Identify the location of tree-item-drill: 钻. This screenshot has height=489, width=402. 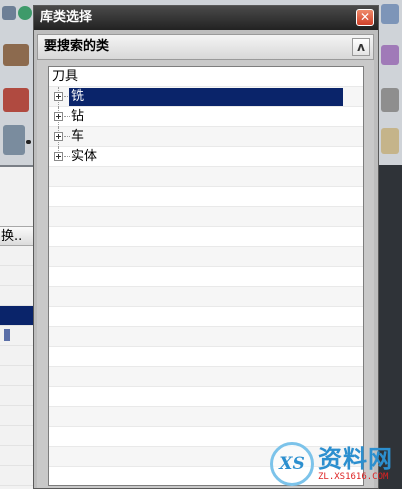
(206, 117).